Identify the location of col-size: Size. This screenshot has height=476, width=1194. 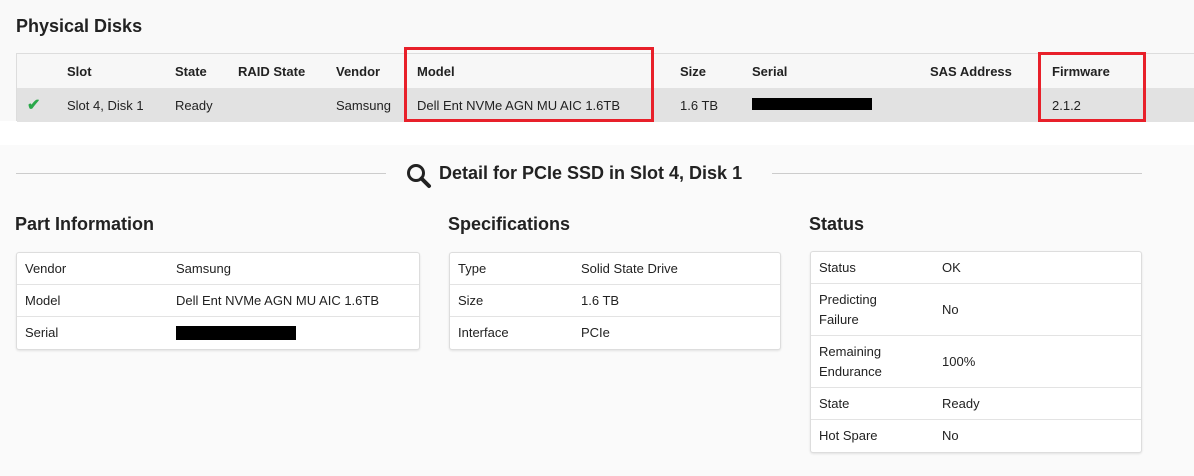
(693, 71).